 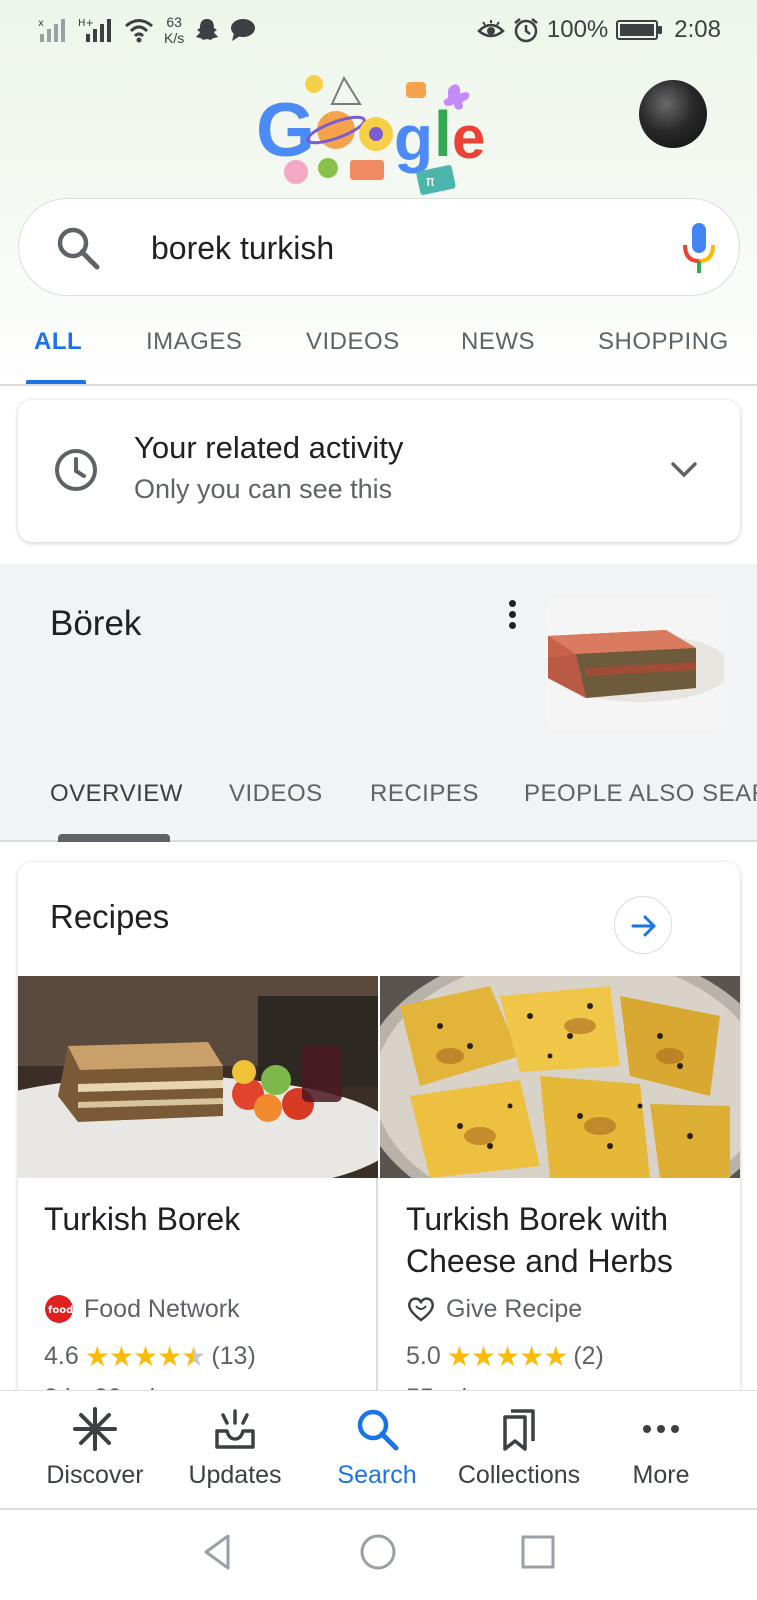 What do you see at coordinates (174, 22) in the screenshot?
I see `network-speed-value: 63` at bounding box center [174, 22].